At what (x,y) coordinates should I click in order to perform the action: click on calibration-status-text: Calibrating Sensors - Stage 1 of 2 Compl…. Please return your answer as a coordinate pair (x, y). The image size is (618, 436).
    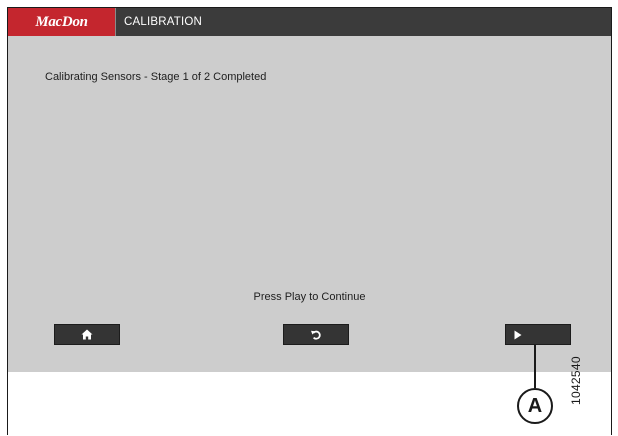
    Looking at the image, I should click on (156, 77).